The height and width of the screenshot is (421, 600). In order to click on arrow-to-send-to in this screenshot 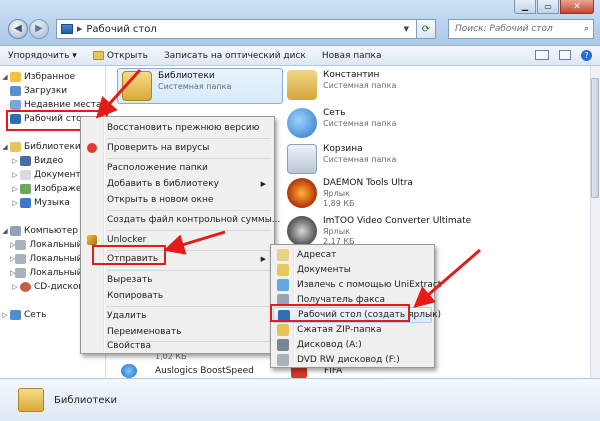, I will do `click(194, 242)`.